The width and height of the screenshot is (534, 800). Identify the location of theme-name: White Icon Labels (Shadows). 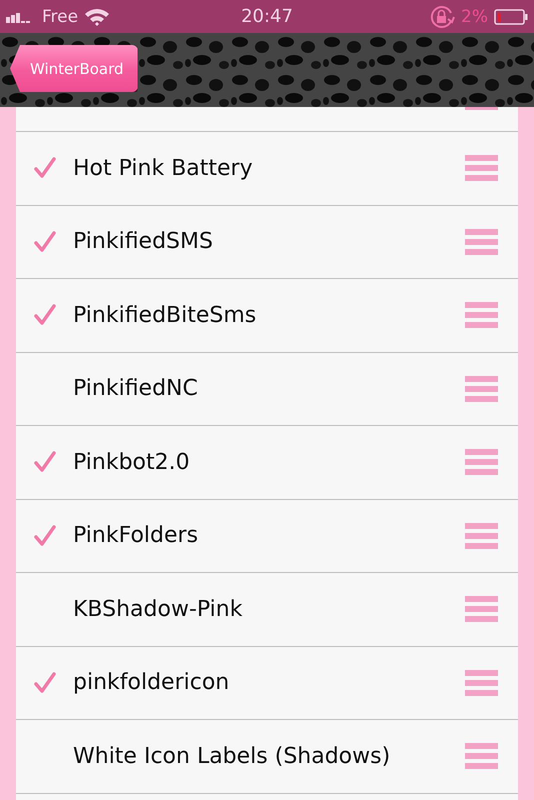
(232, 756).